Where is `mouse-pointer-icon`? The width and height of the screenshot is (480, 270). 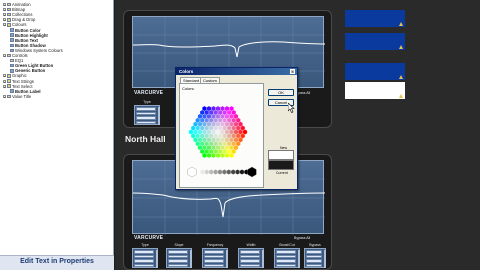
mouse-pointer-icon is located at coordinates (291, 108).